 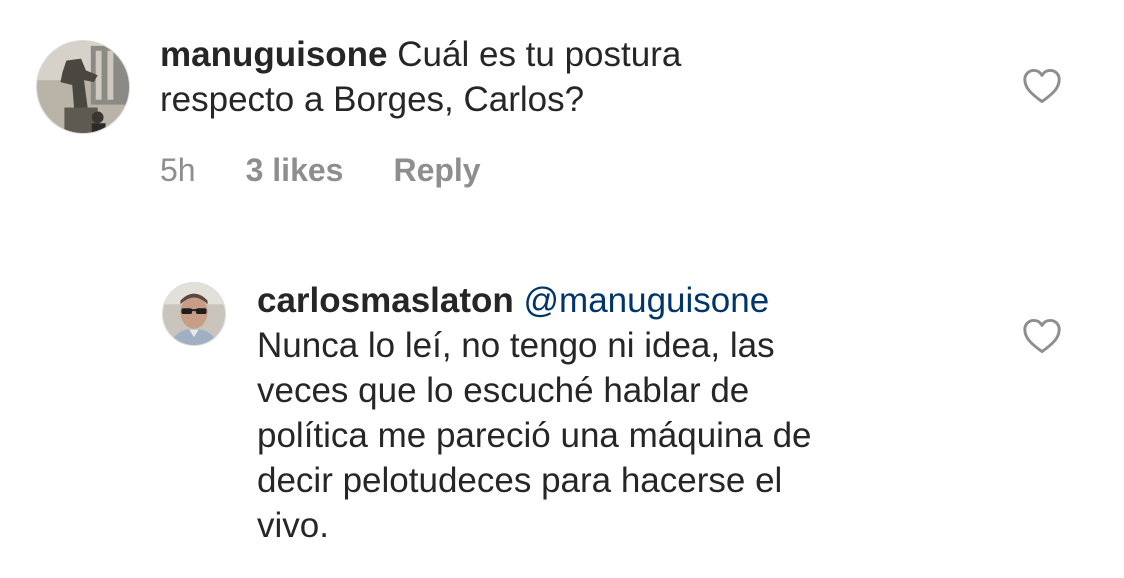 What do you see at coordinates (520, 480) in the screenshot?
I see `reply-text-line4: decir pelotudeces para hacerse el` at bounding box center [520, 480].